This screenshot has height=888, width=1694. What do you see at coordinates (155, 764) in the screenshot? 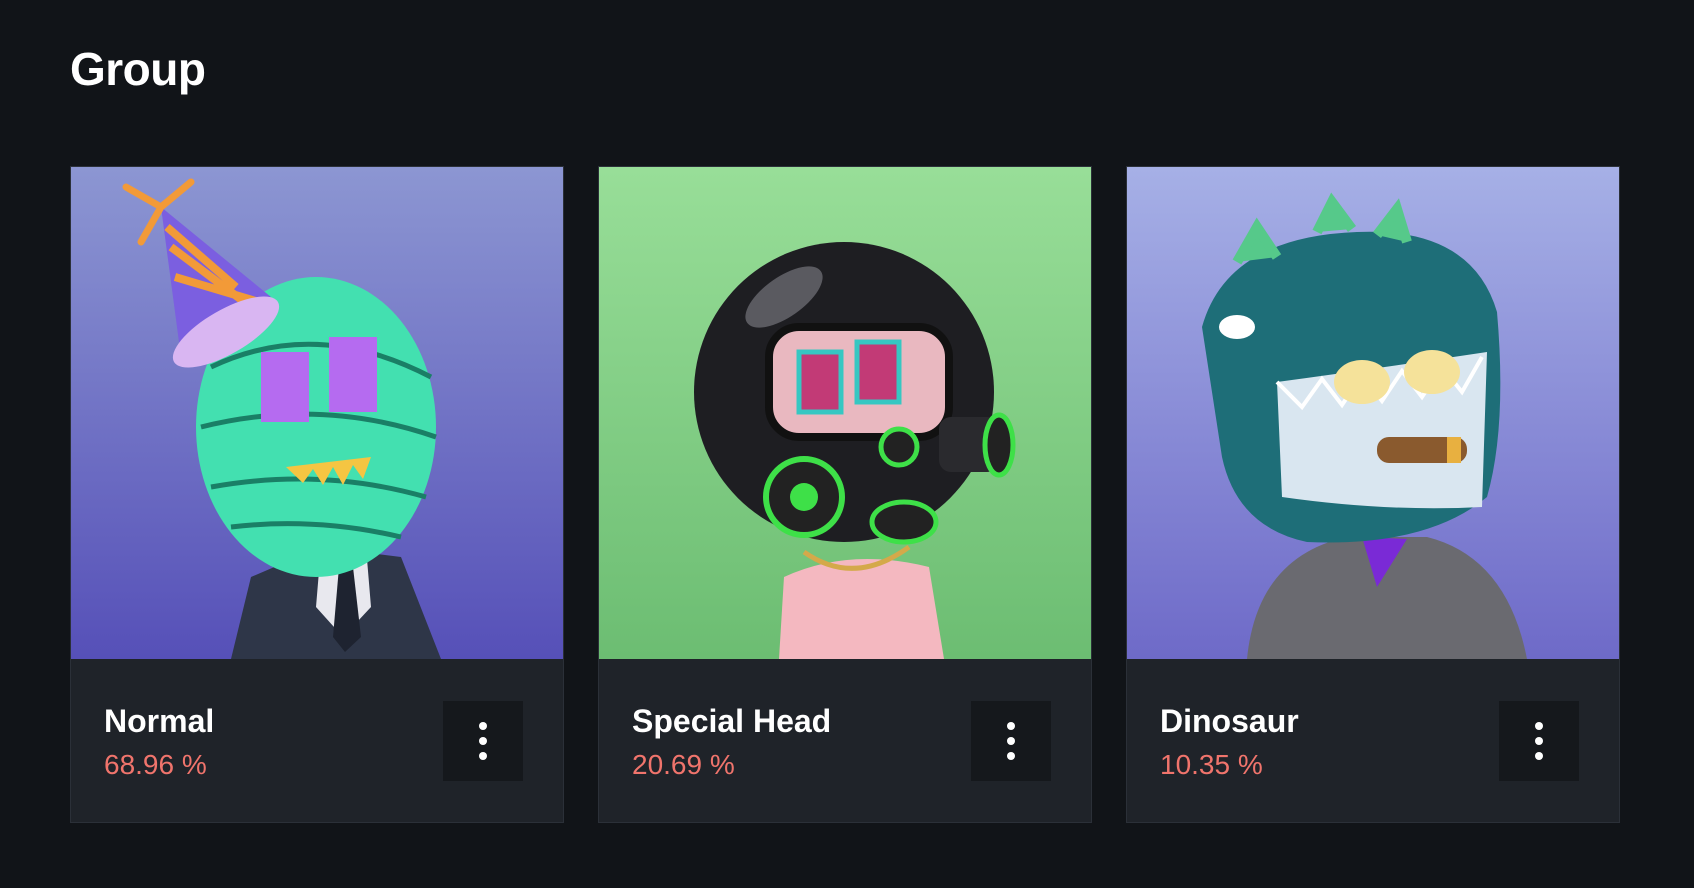
I see `card-percentage: 68.96 %` at bounding box center [155, 764].